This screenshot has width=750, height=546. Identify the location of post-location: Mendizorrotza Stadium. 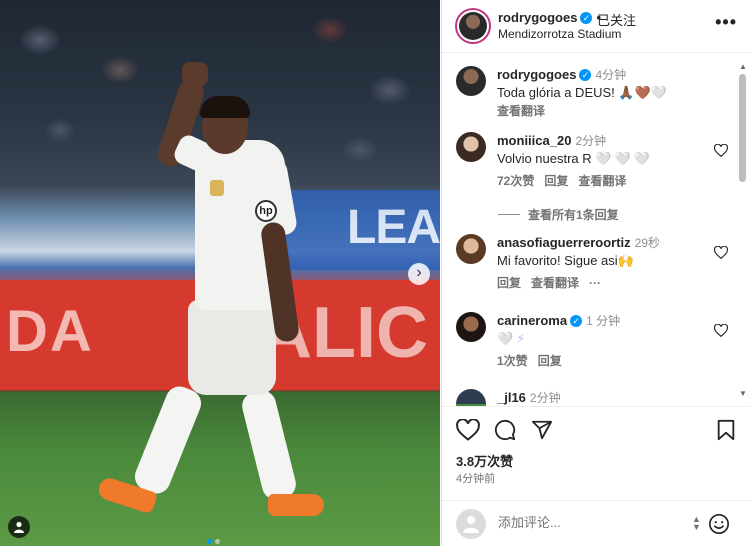
(559, 34).